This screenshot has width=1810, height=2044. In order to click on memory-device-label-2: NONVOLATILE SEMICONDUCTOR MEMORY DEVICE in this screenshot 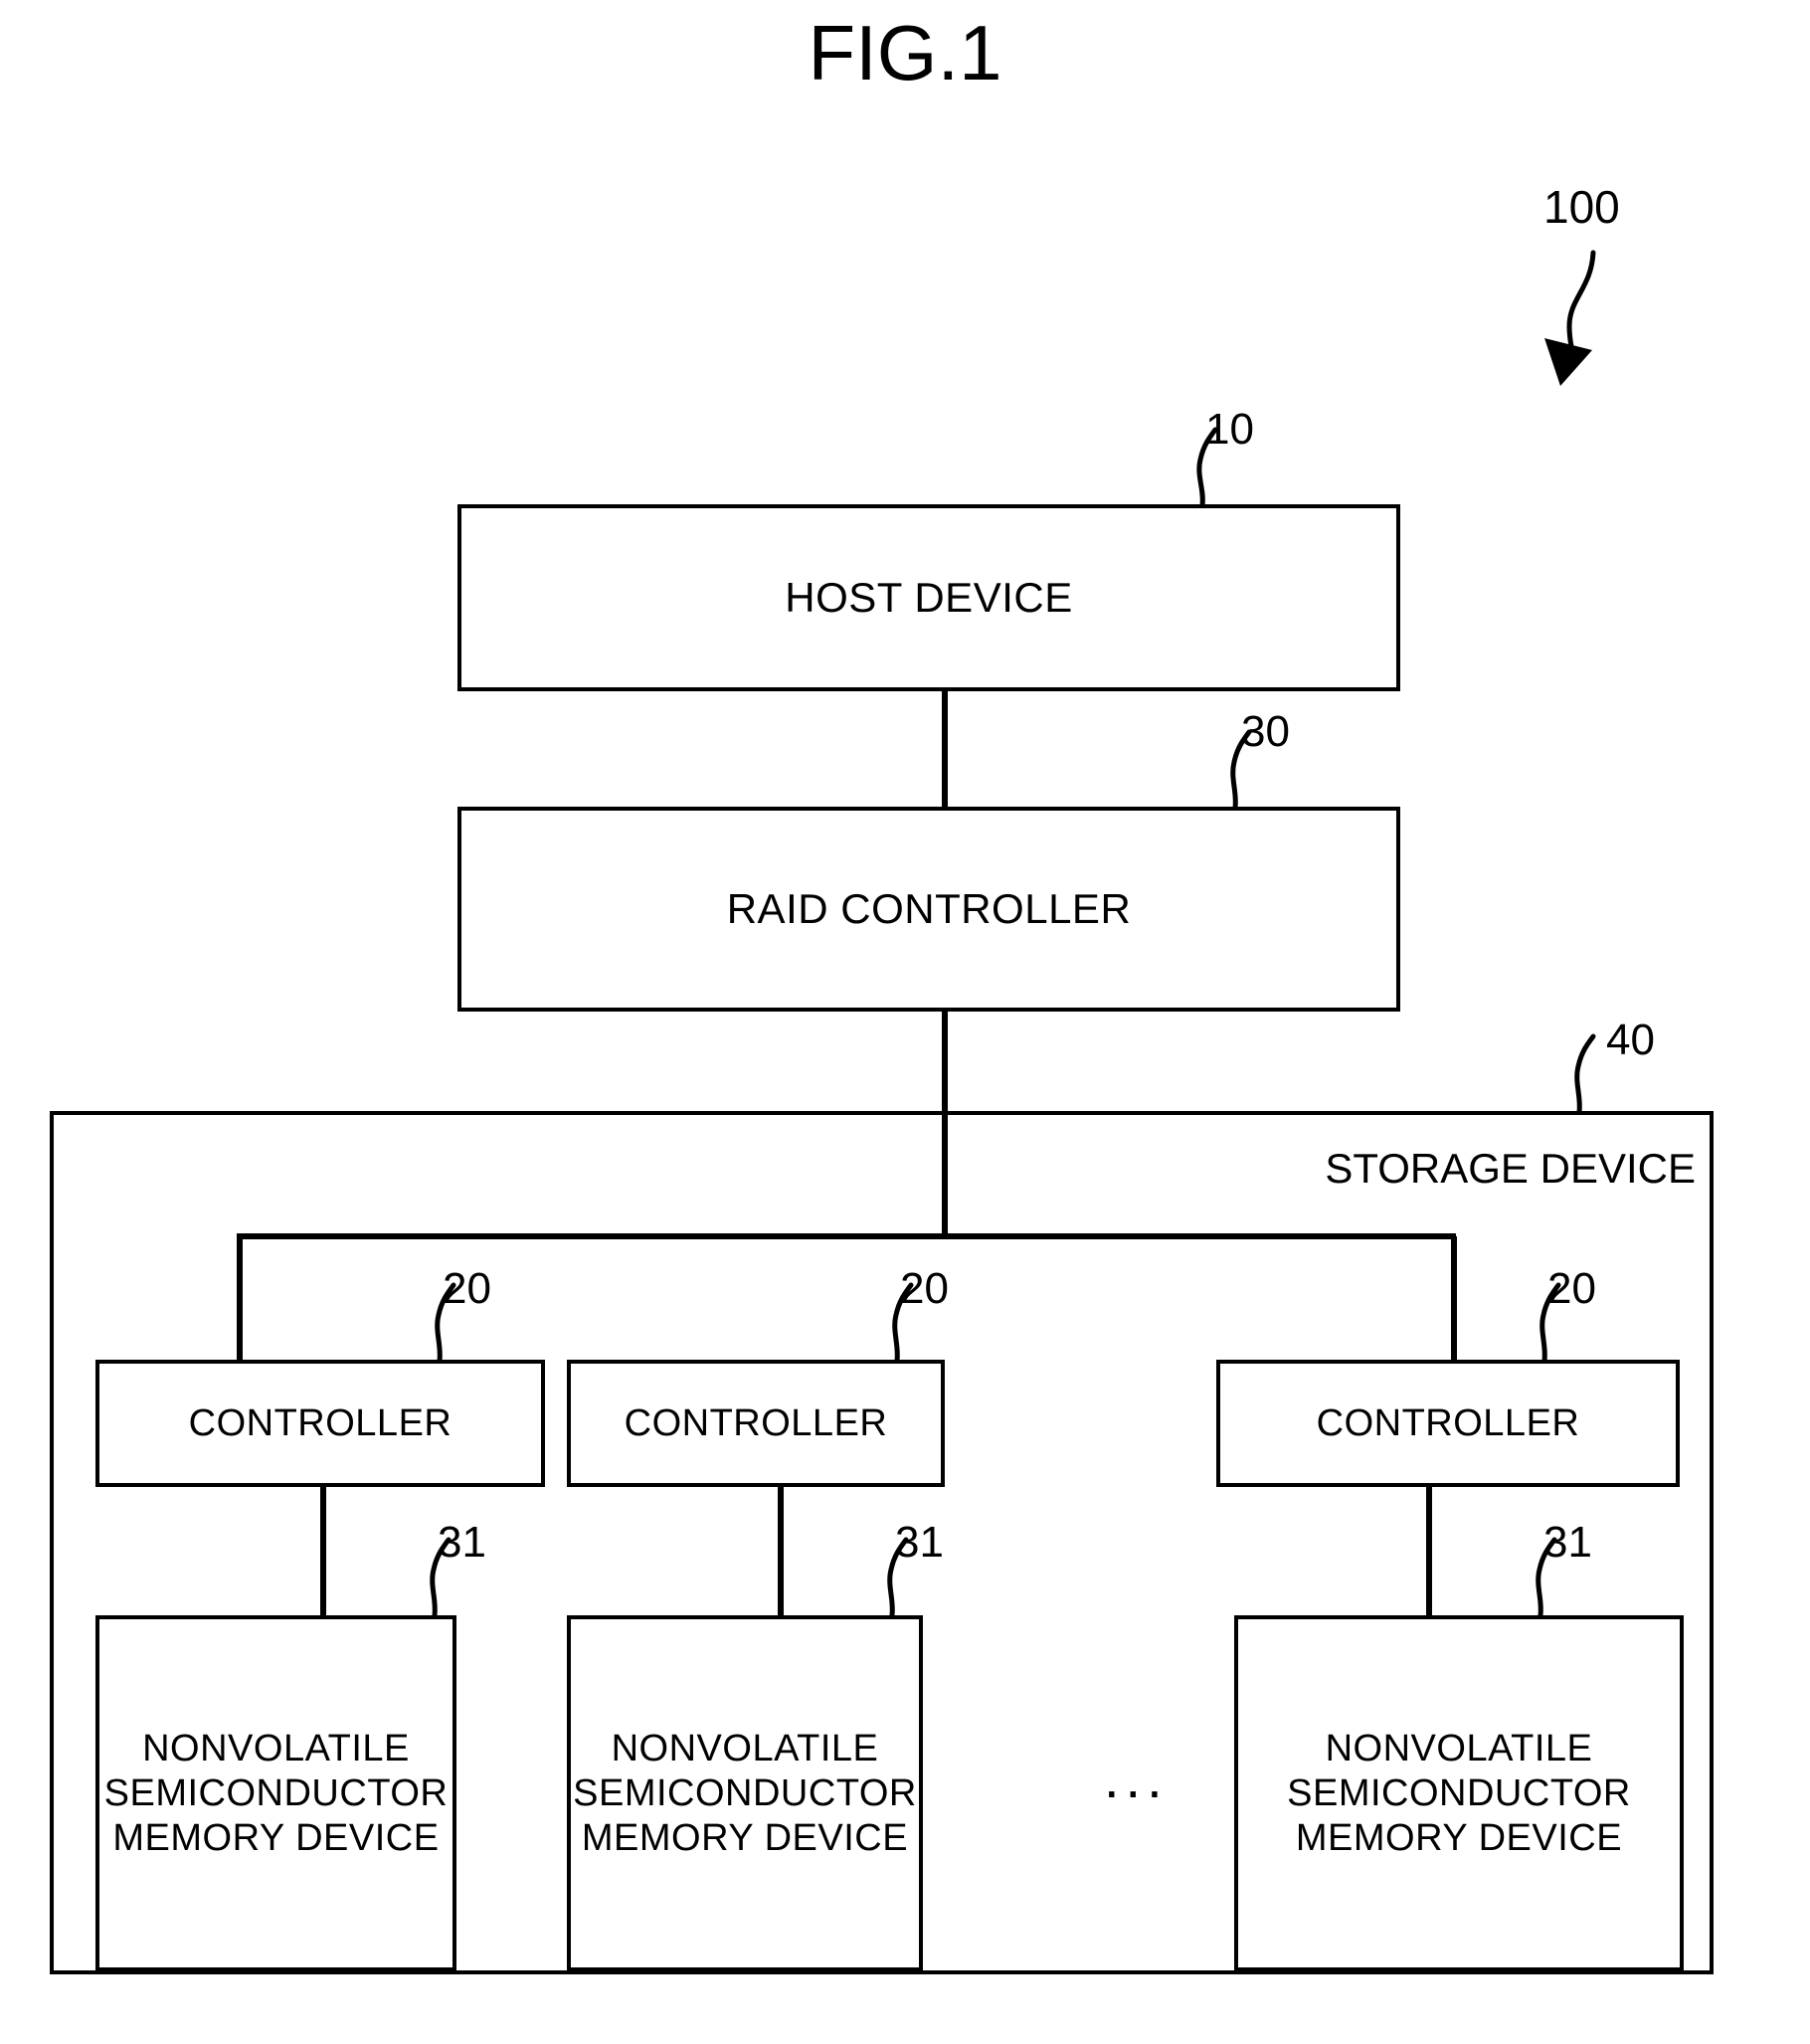, I will do `click(745, 1793)`.